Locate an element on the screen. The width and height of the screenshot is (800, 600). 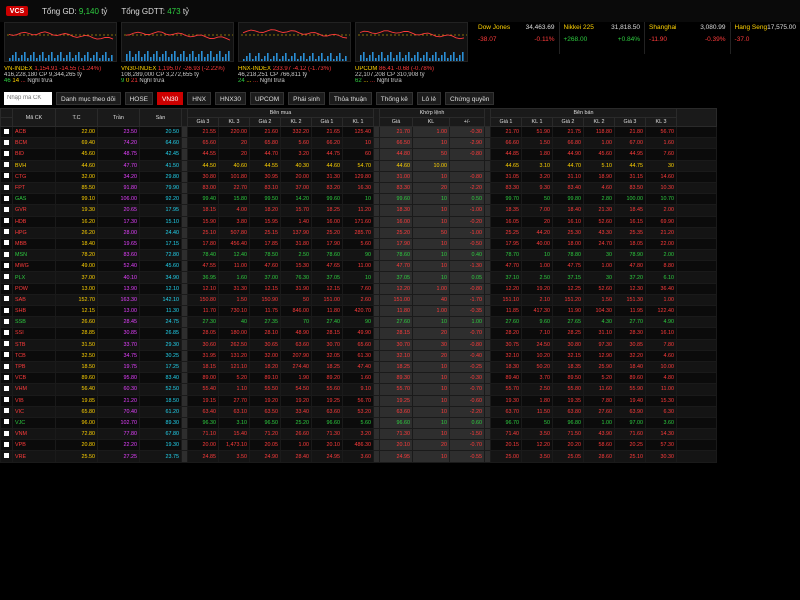
ask-price-2: 55.80 is located at coordinates (568, 389).